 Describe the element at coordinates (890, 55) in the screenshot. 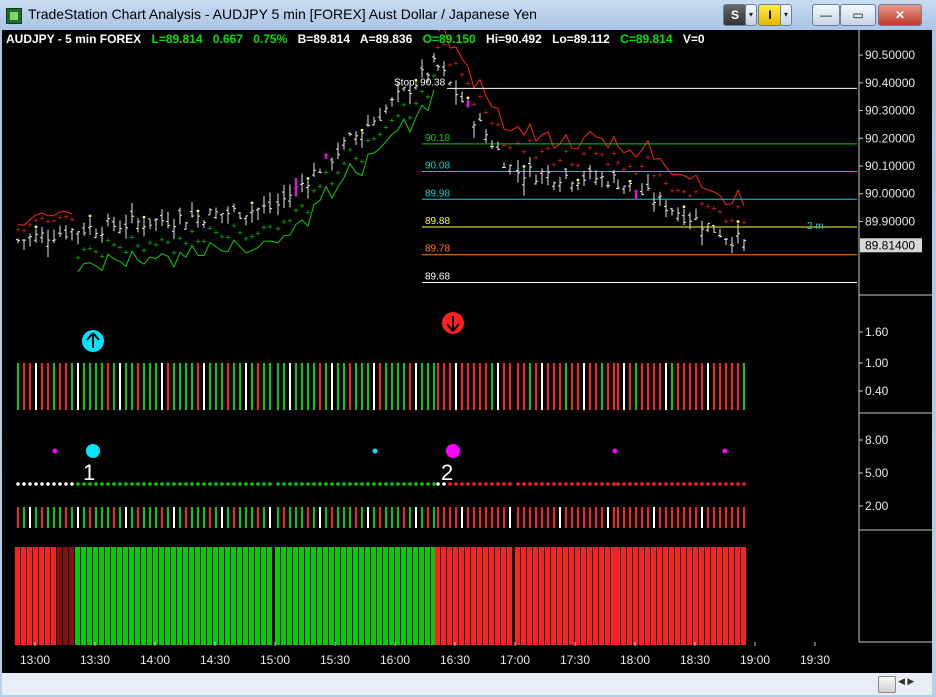

I see `price-tick-label: 90.50000` at that location.